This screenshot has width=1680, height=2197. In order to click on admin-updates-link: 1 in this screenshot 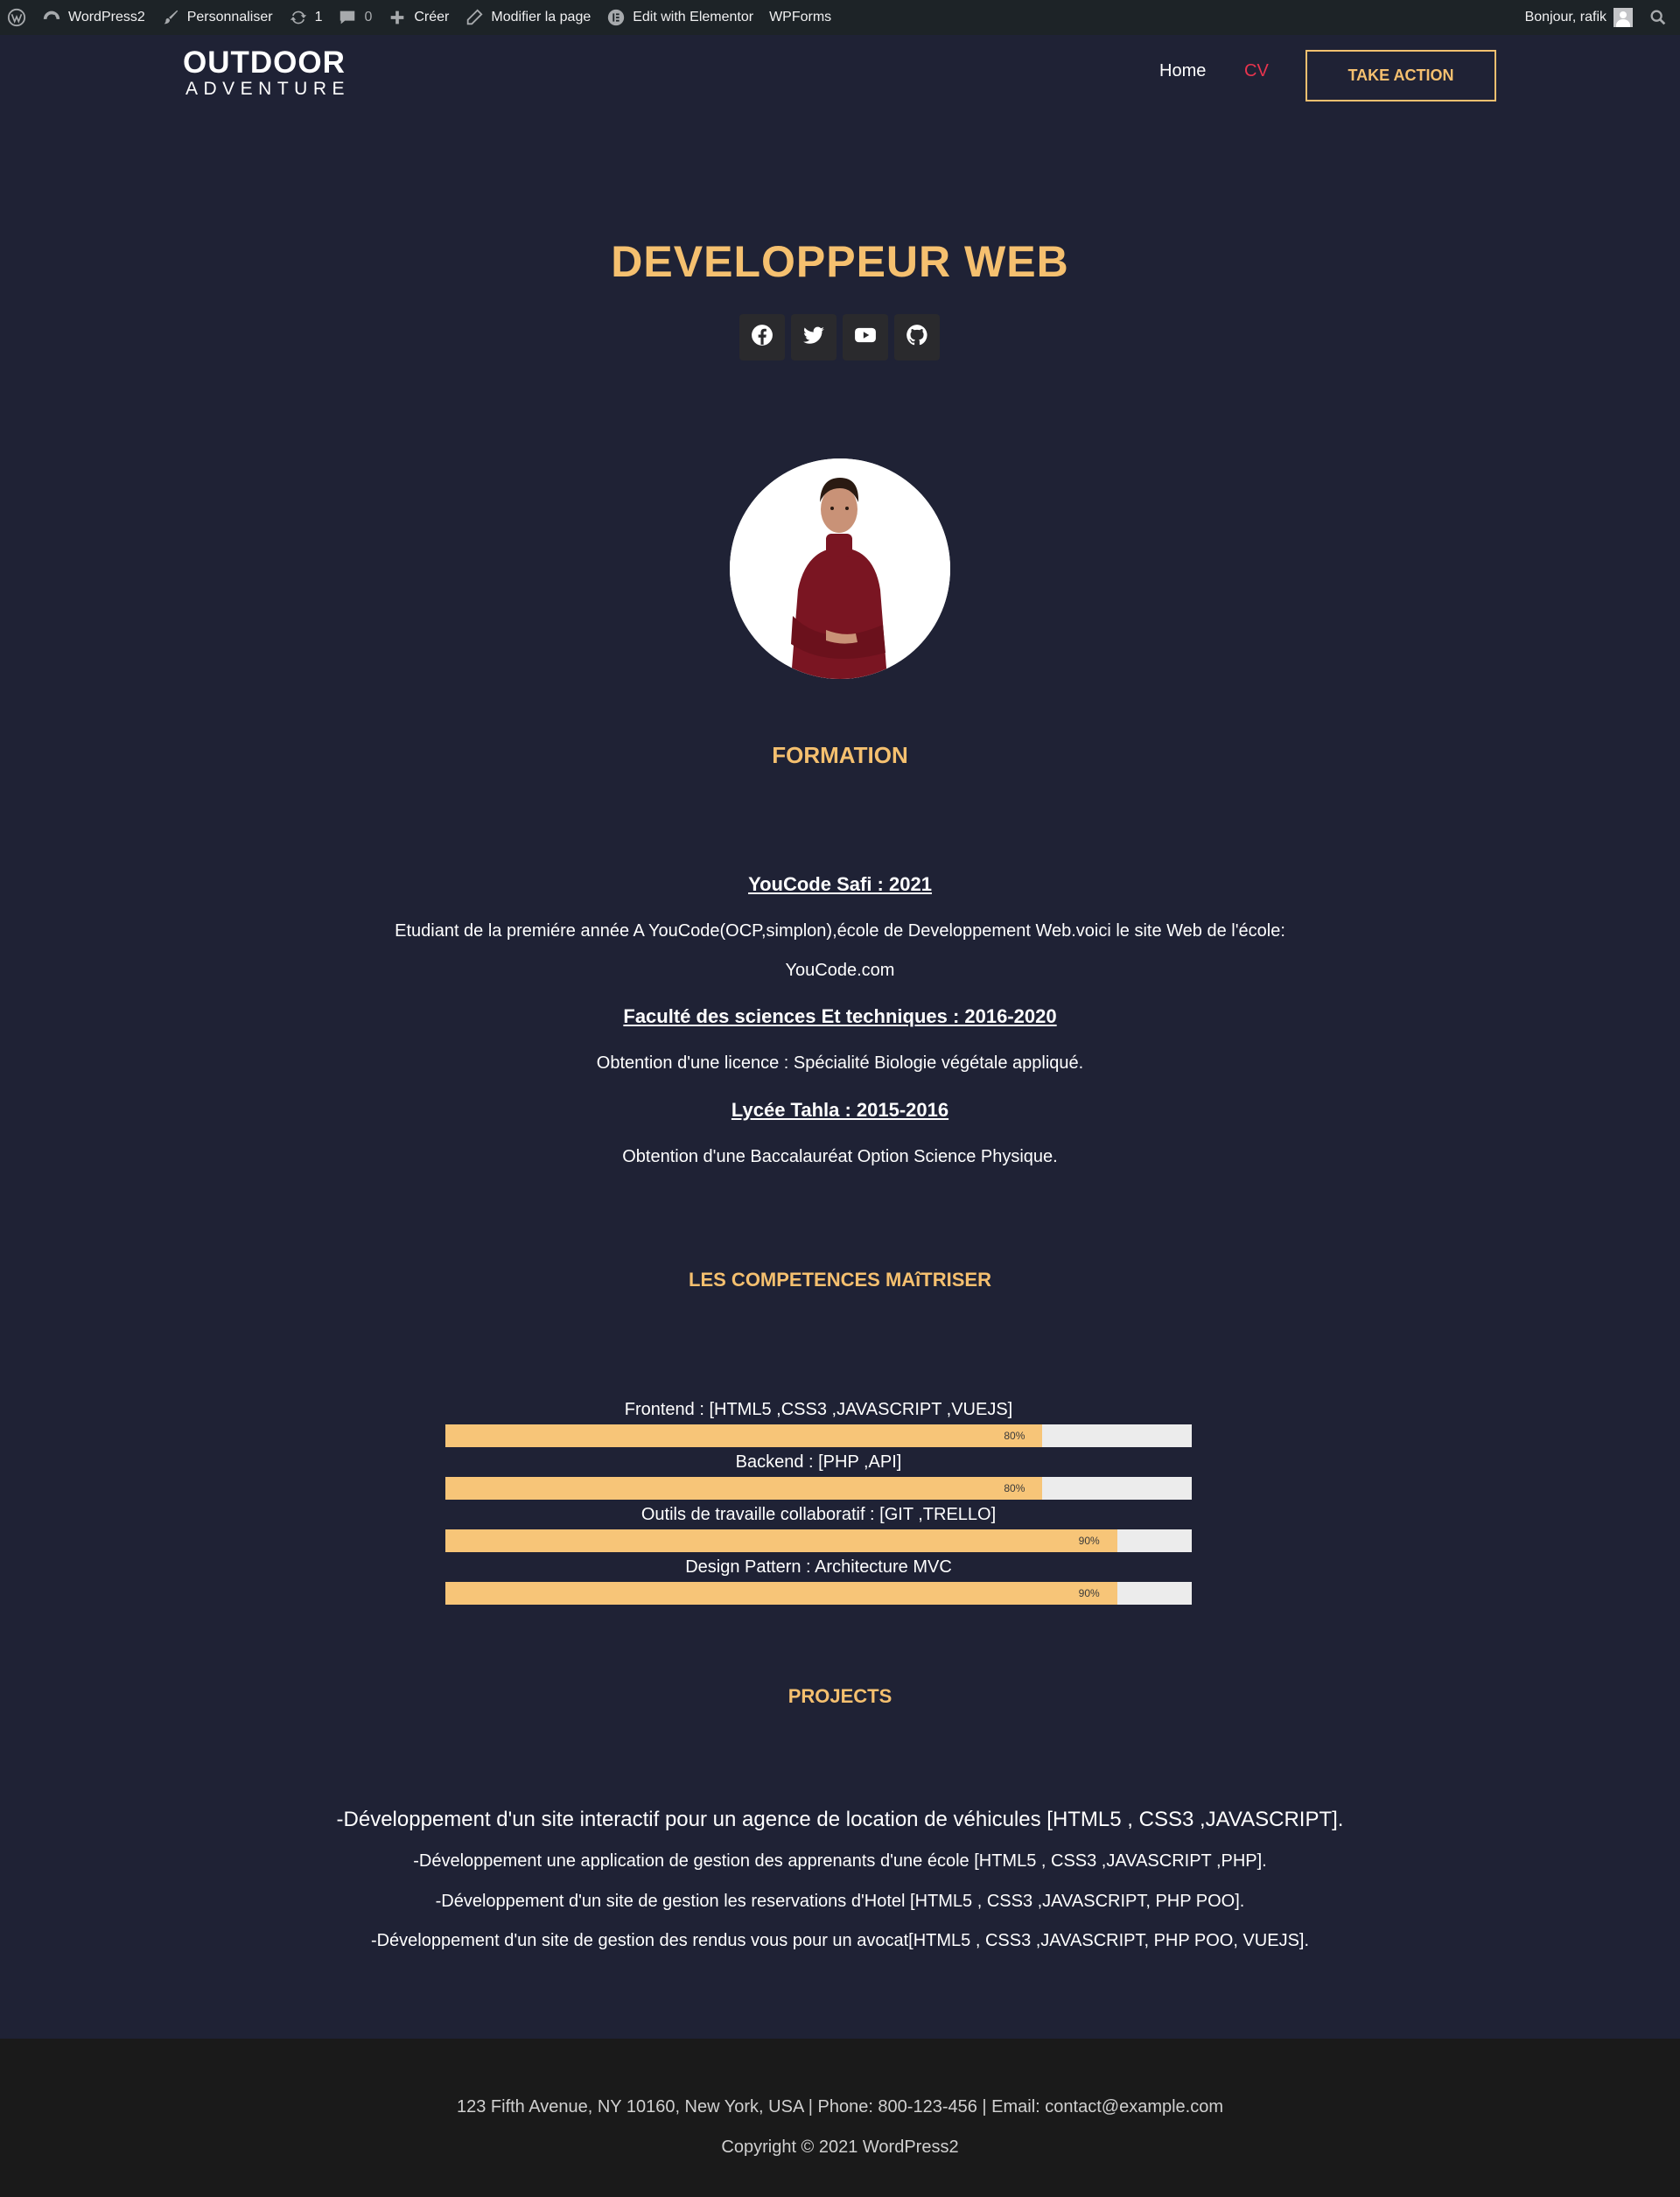, I will do `click(306, 17)`.